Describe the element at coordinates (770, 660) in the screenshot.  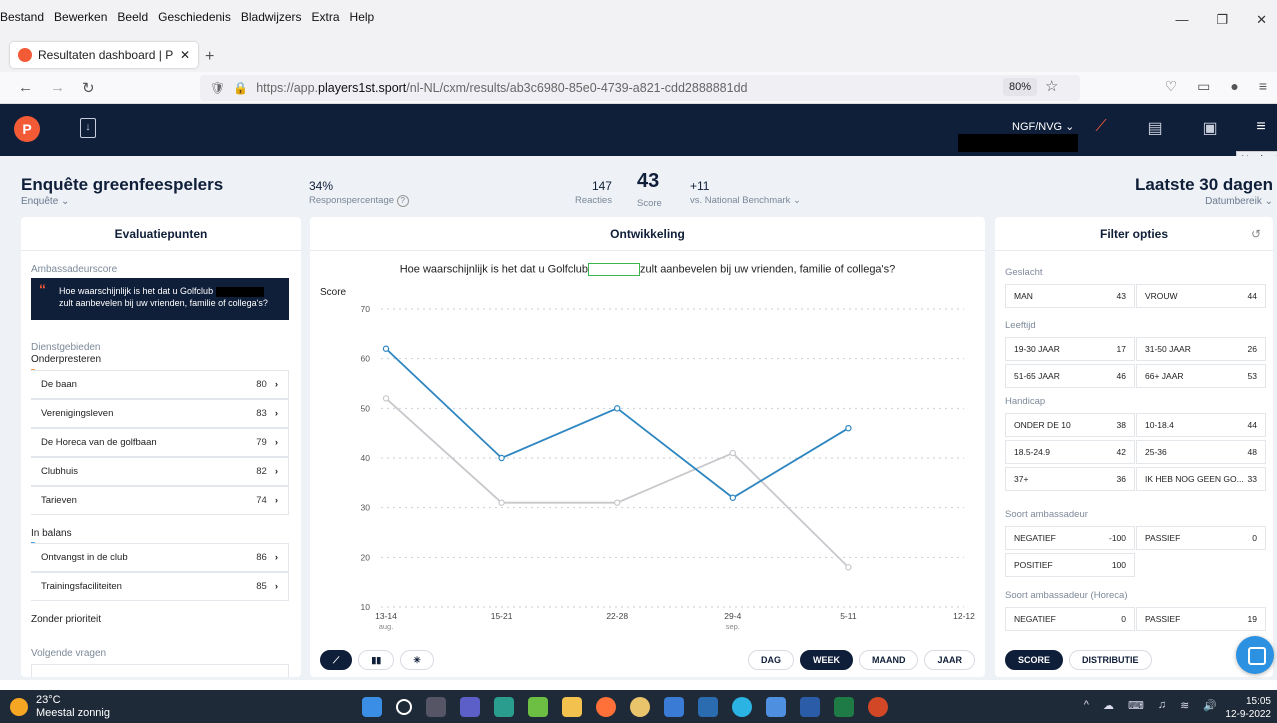
I see `period-button-dag: DAG` at that location.